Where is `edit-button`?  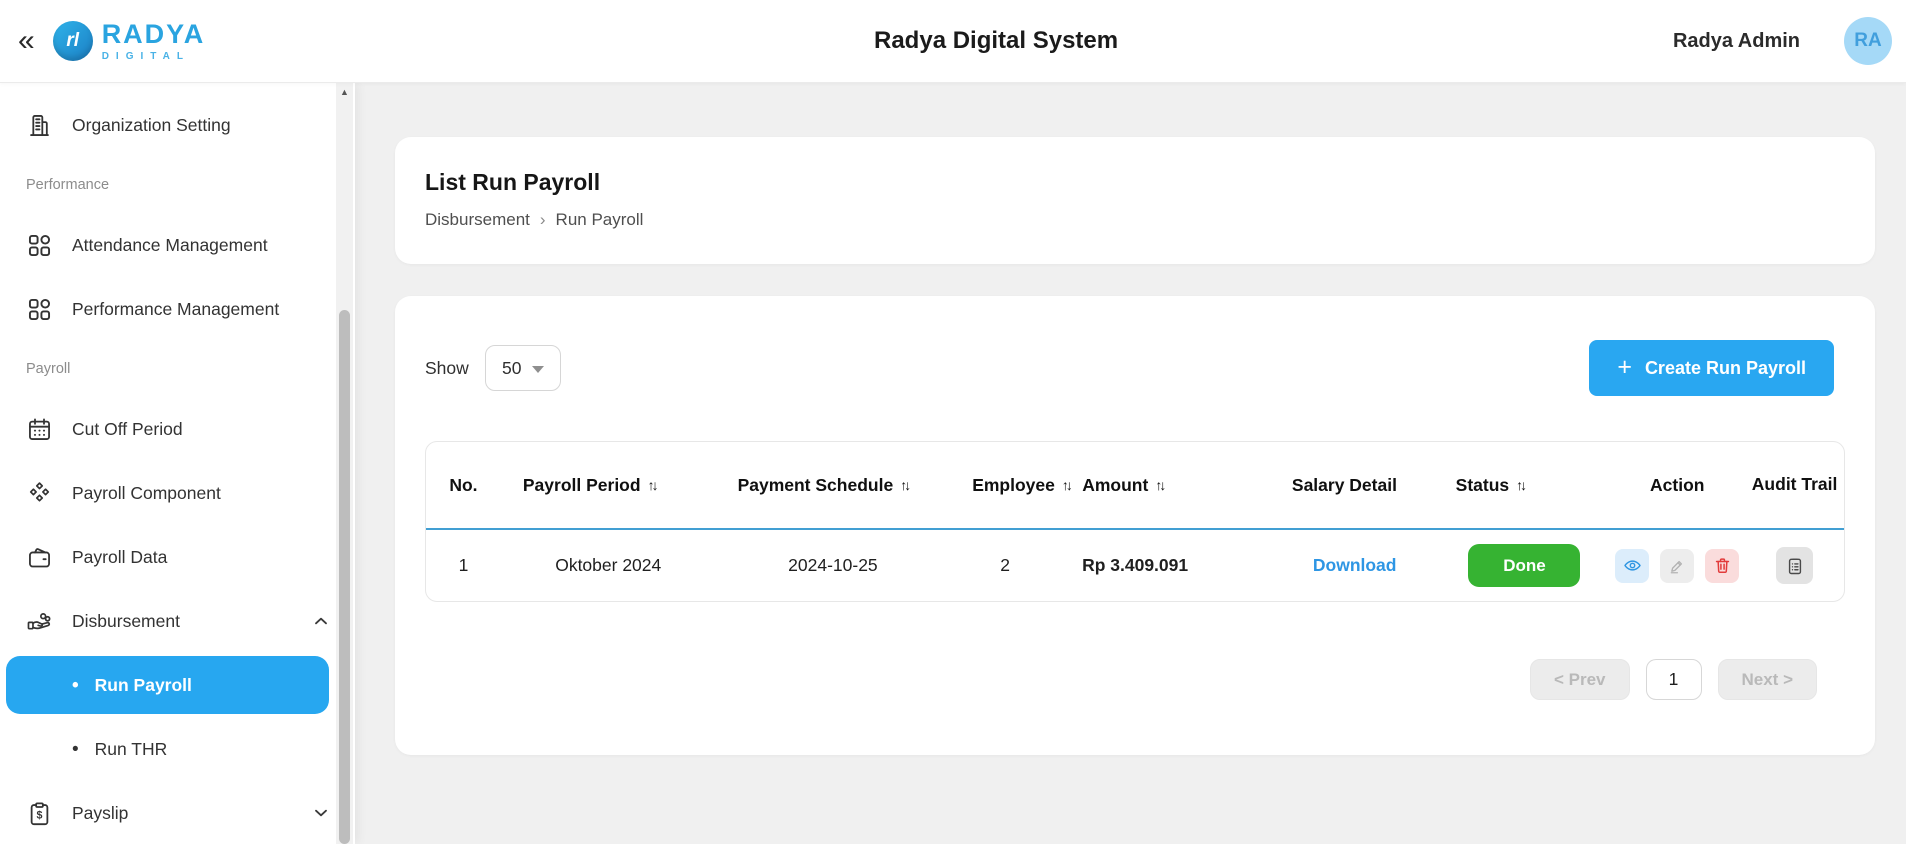 edit-button is located at coordinates (1677, 565).